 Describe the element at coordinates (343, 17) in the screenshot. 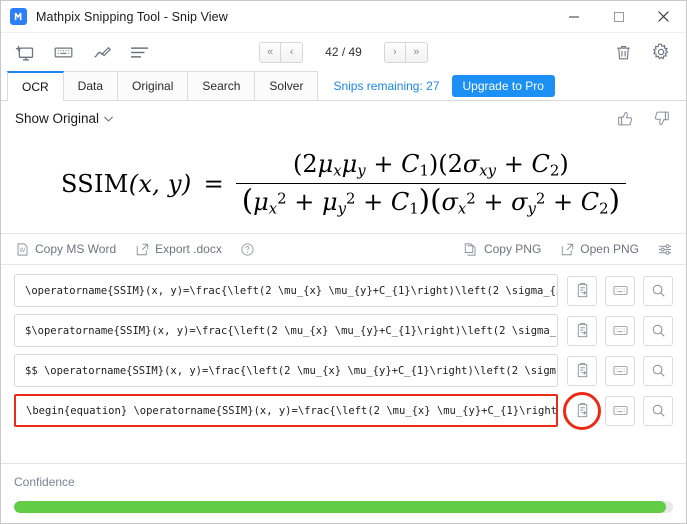

I see `title-bar: Mathpix Snipping Tool - Snip View` at that location.